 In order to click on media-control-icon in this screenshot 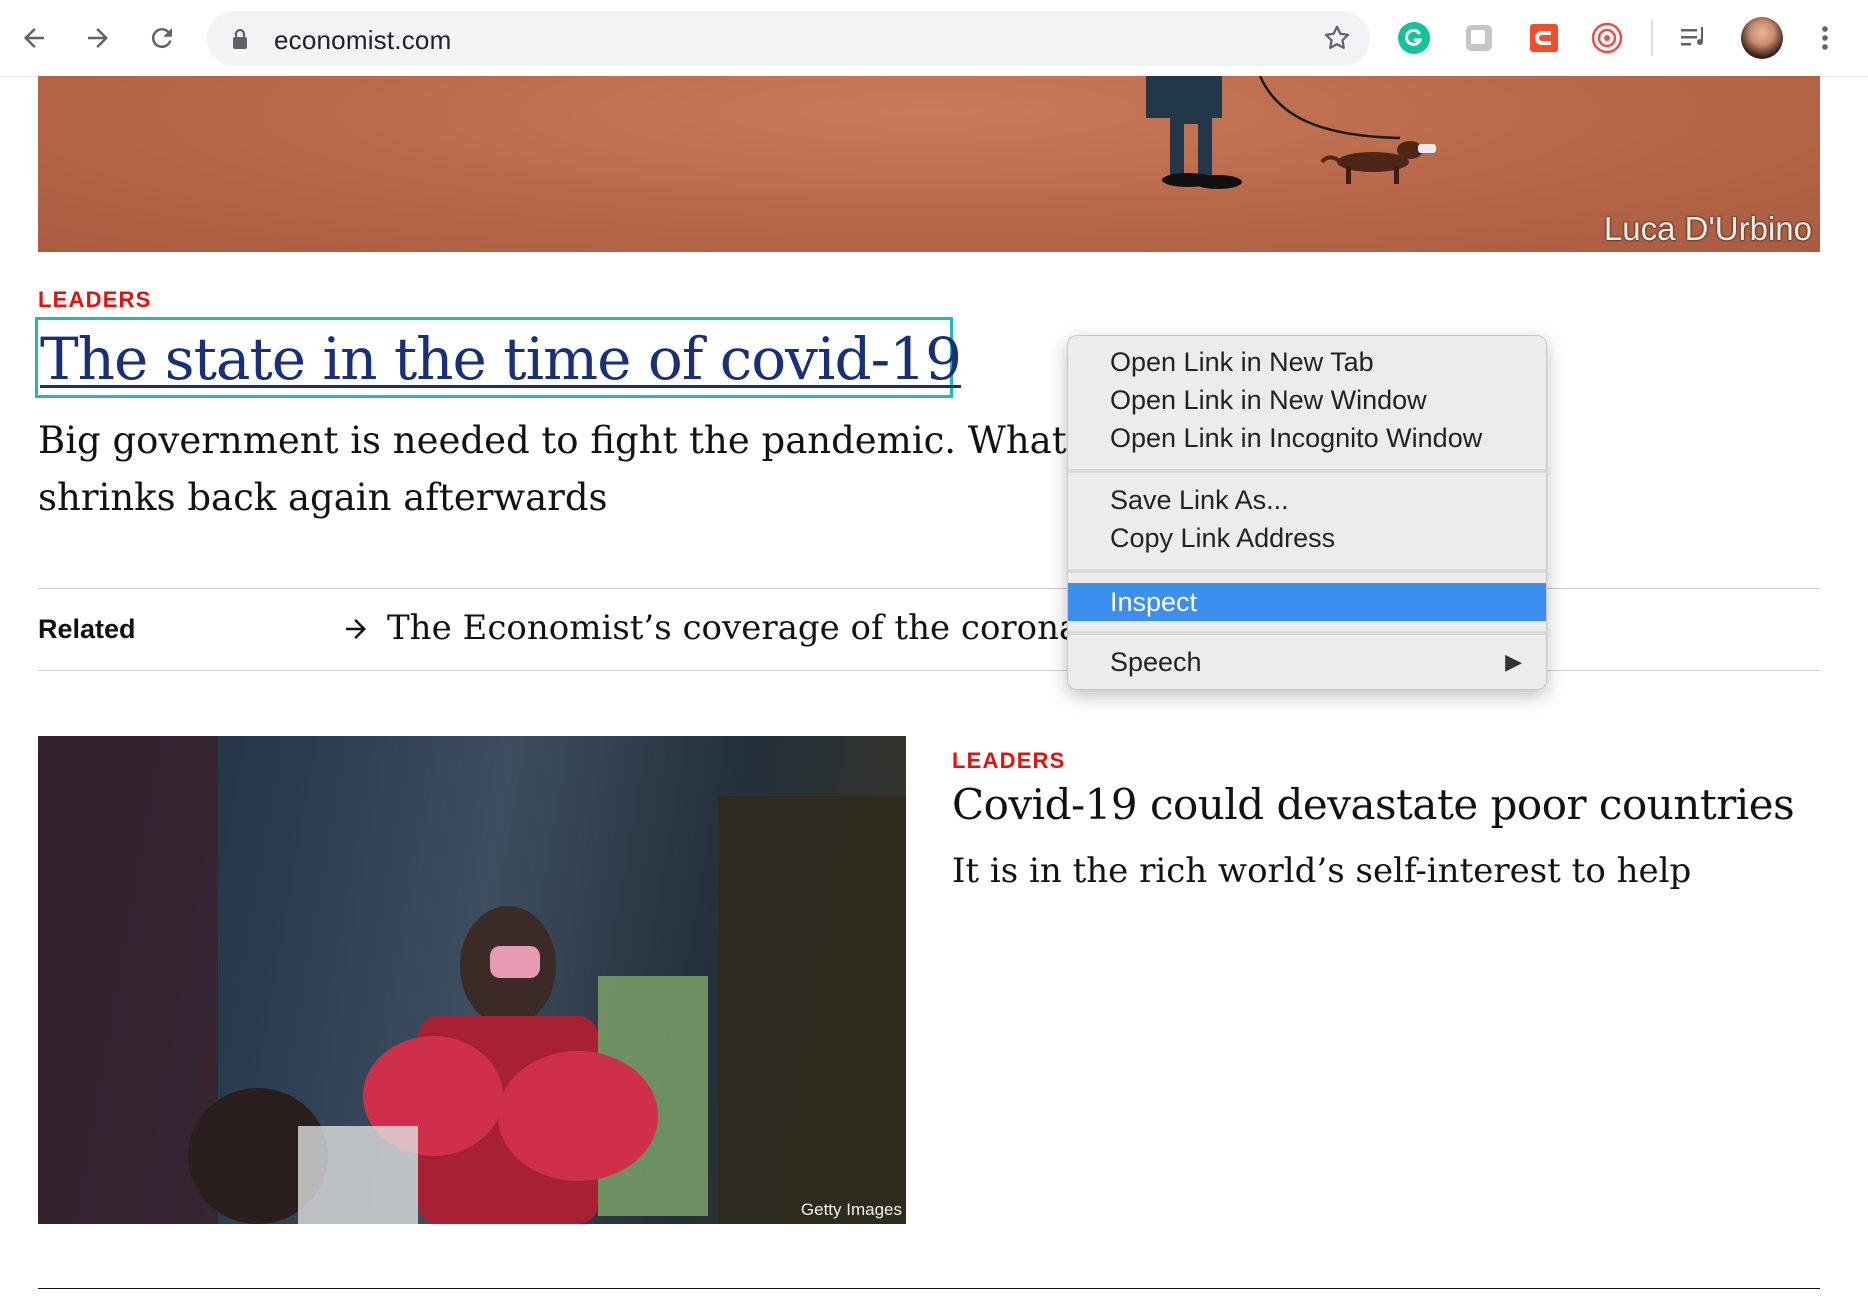, I will do `click(1694, 38)`.